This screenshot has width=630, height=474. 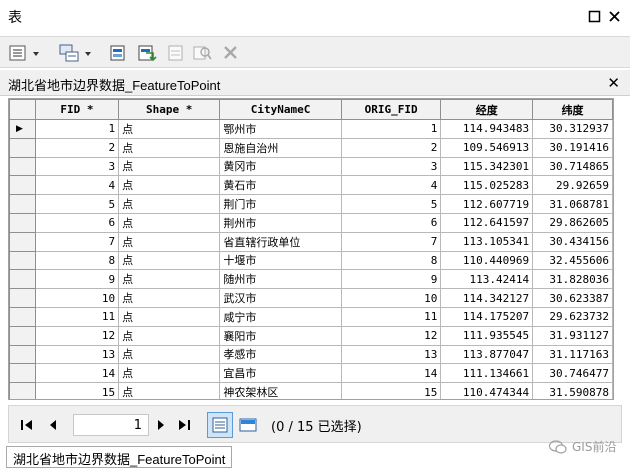 What do you see at coordinates (572, 373) in the screenshot?
I see `cell-latitude: 30.746477` at bounding box center [572, 373].